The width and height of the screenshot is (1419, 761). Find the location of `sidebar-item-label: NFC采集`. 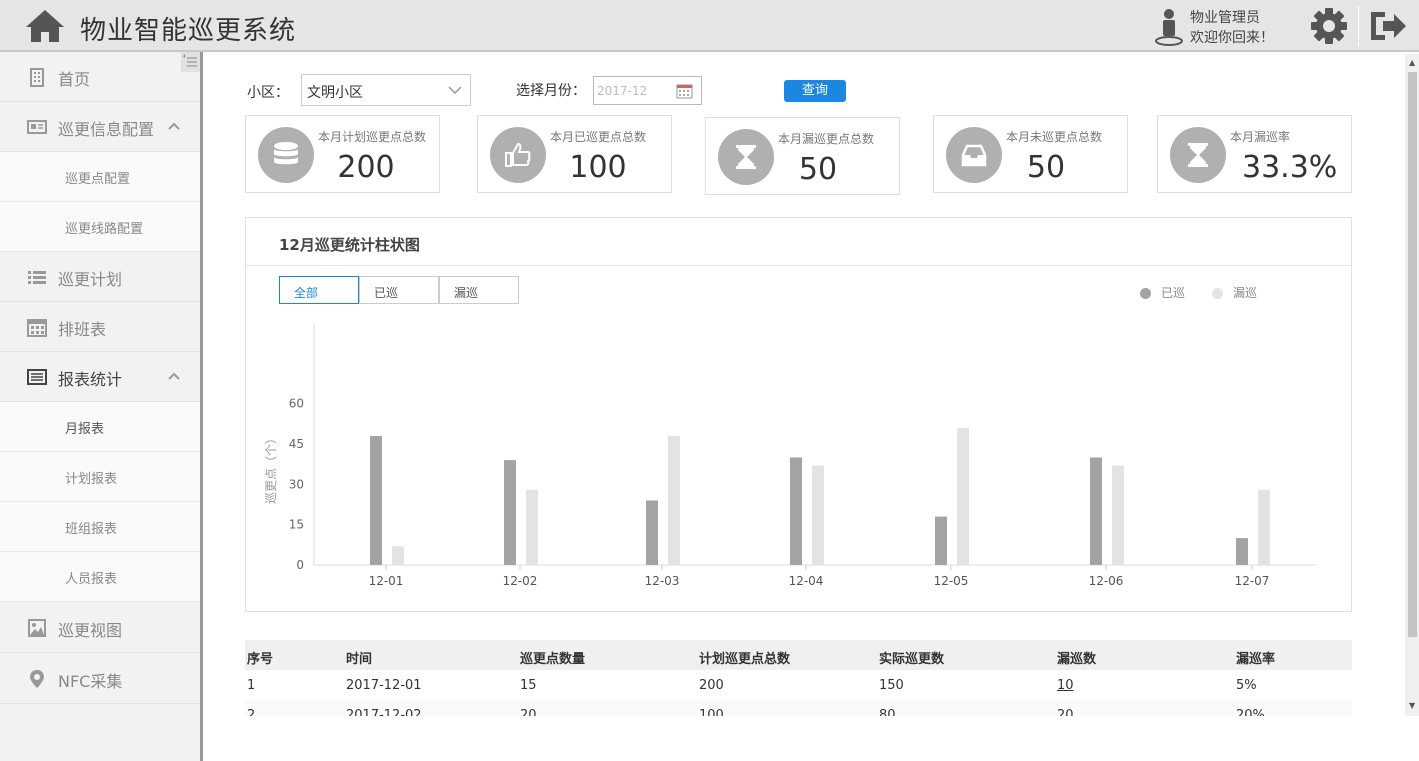

sidebar-item-label: NFC采集 is located at coordinates (90, 681).